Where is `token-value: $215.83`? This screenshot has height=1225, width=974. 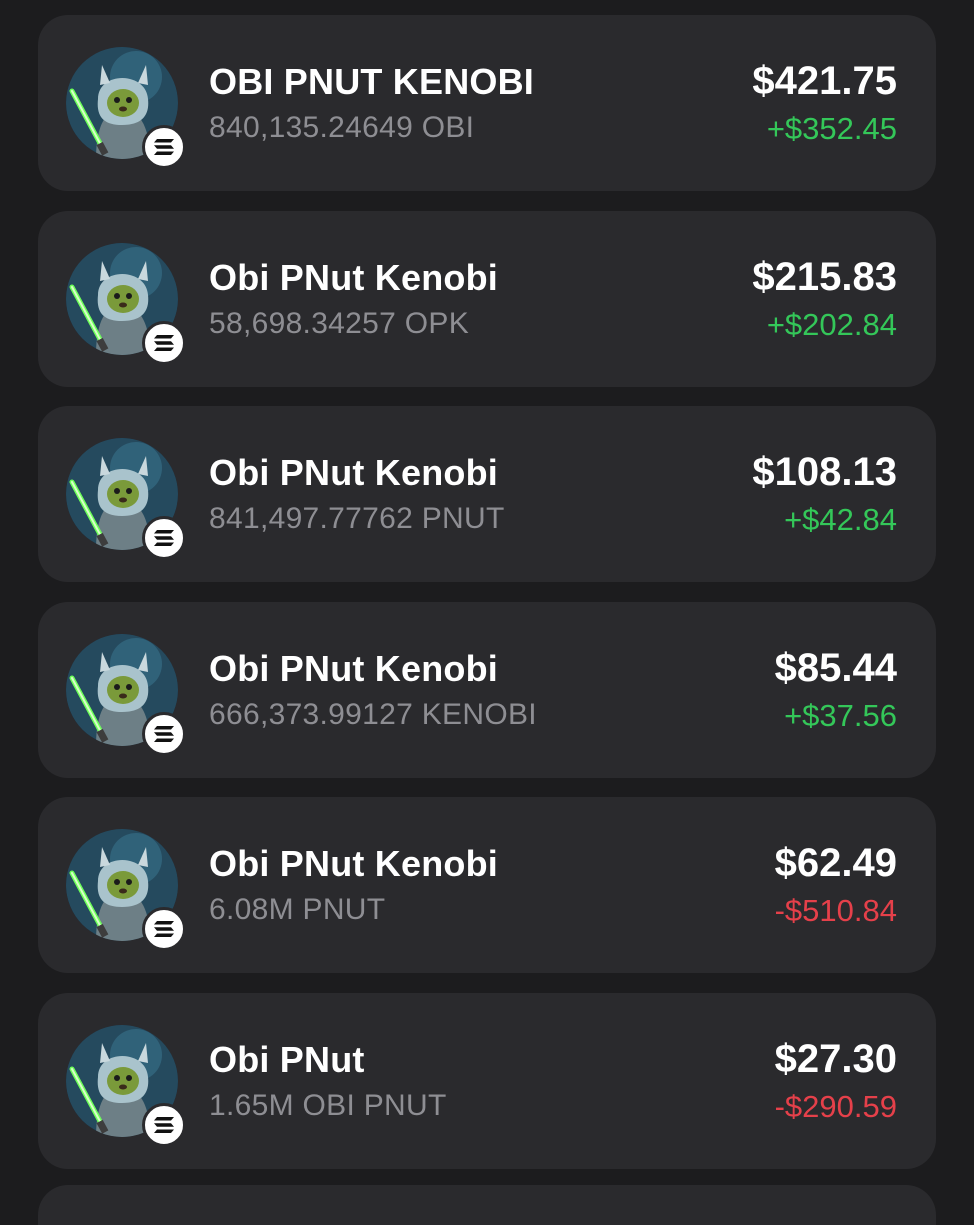 token-value: $215.83 is located at coordinates (824, 276).